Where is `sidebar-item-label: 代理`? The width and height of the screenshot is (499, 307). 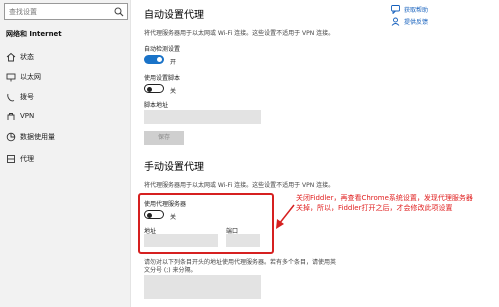 sidebar-item-label: 代理 is located at coordinates (27, 159).